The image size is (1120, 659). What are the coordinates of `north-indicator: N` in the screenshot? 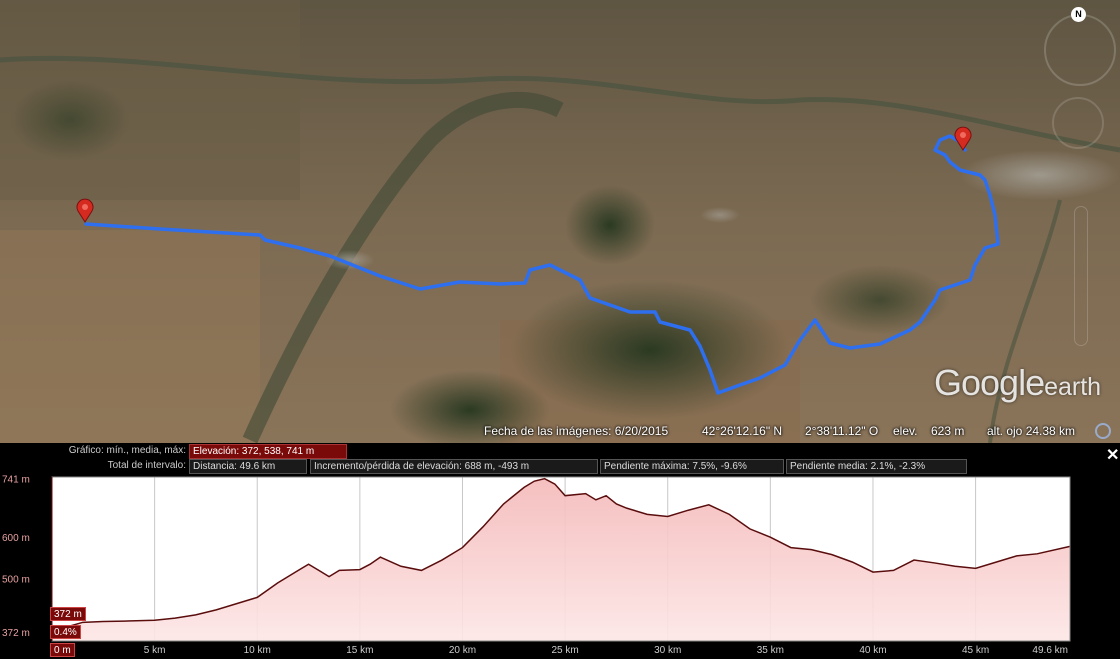 It's located at (1078, 14).